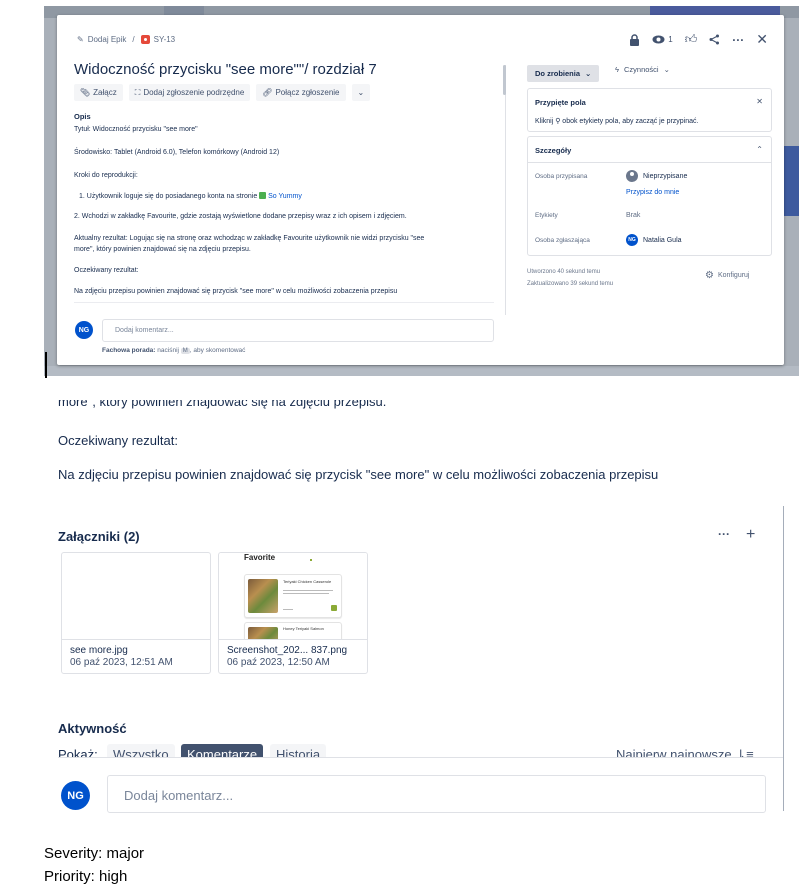 This screenshot has width=803, height=891. What do you see at coordinates (733, 275) in the screenshot?
I see `configure-label: Konfiguruj` at bounding box center [733, 275].